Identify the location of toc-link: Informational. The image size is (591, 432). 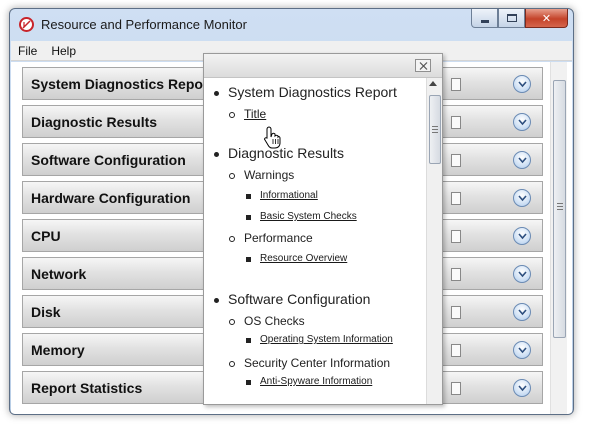
(289, 195).